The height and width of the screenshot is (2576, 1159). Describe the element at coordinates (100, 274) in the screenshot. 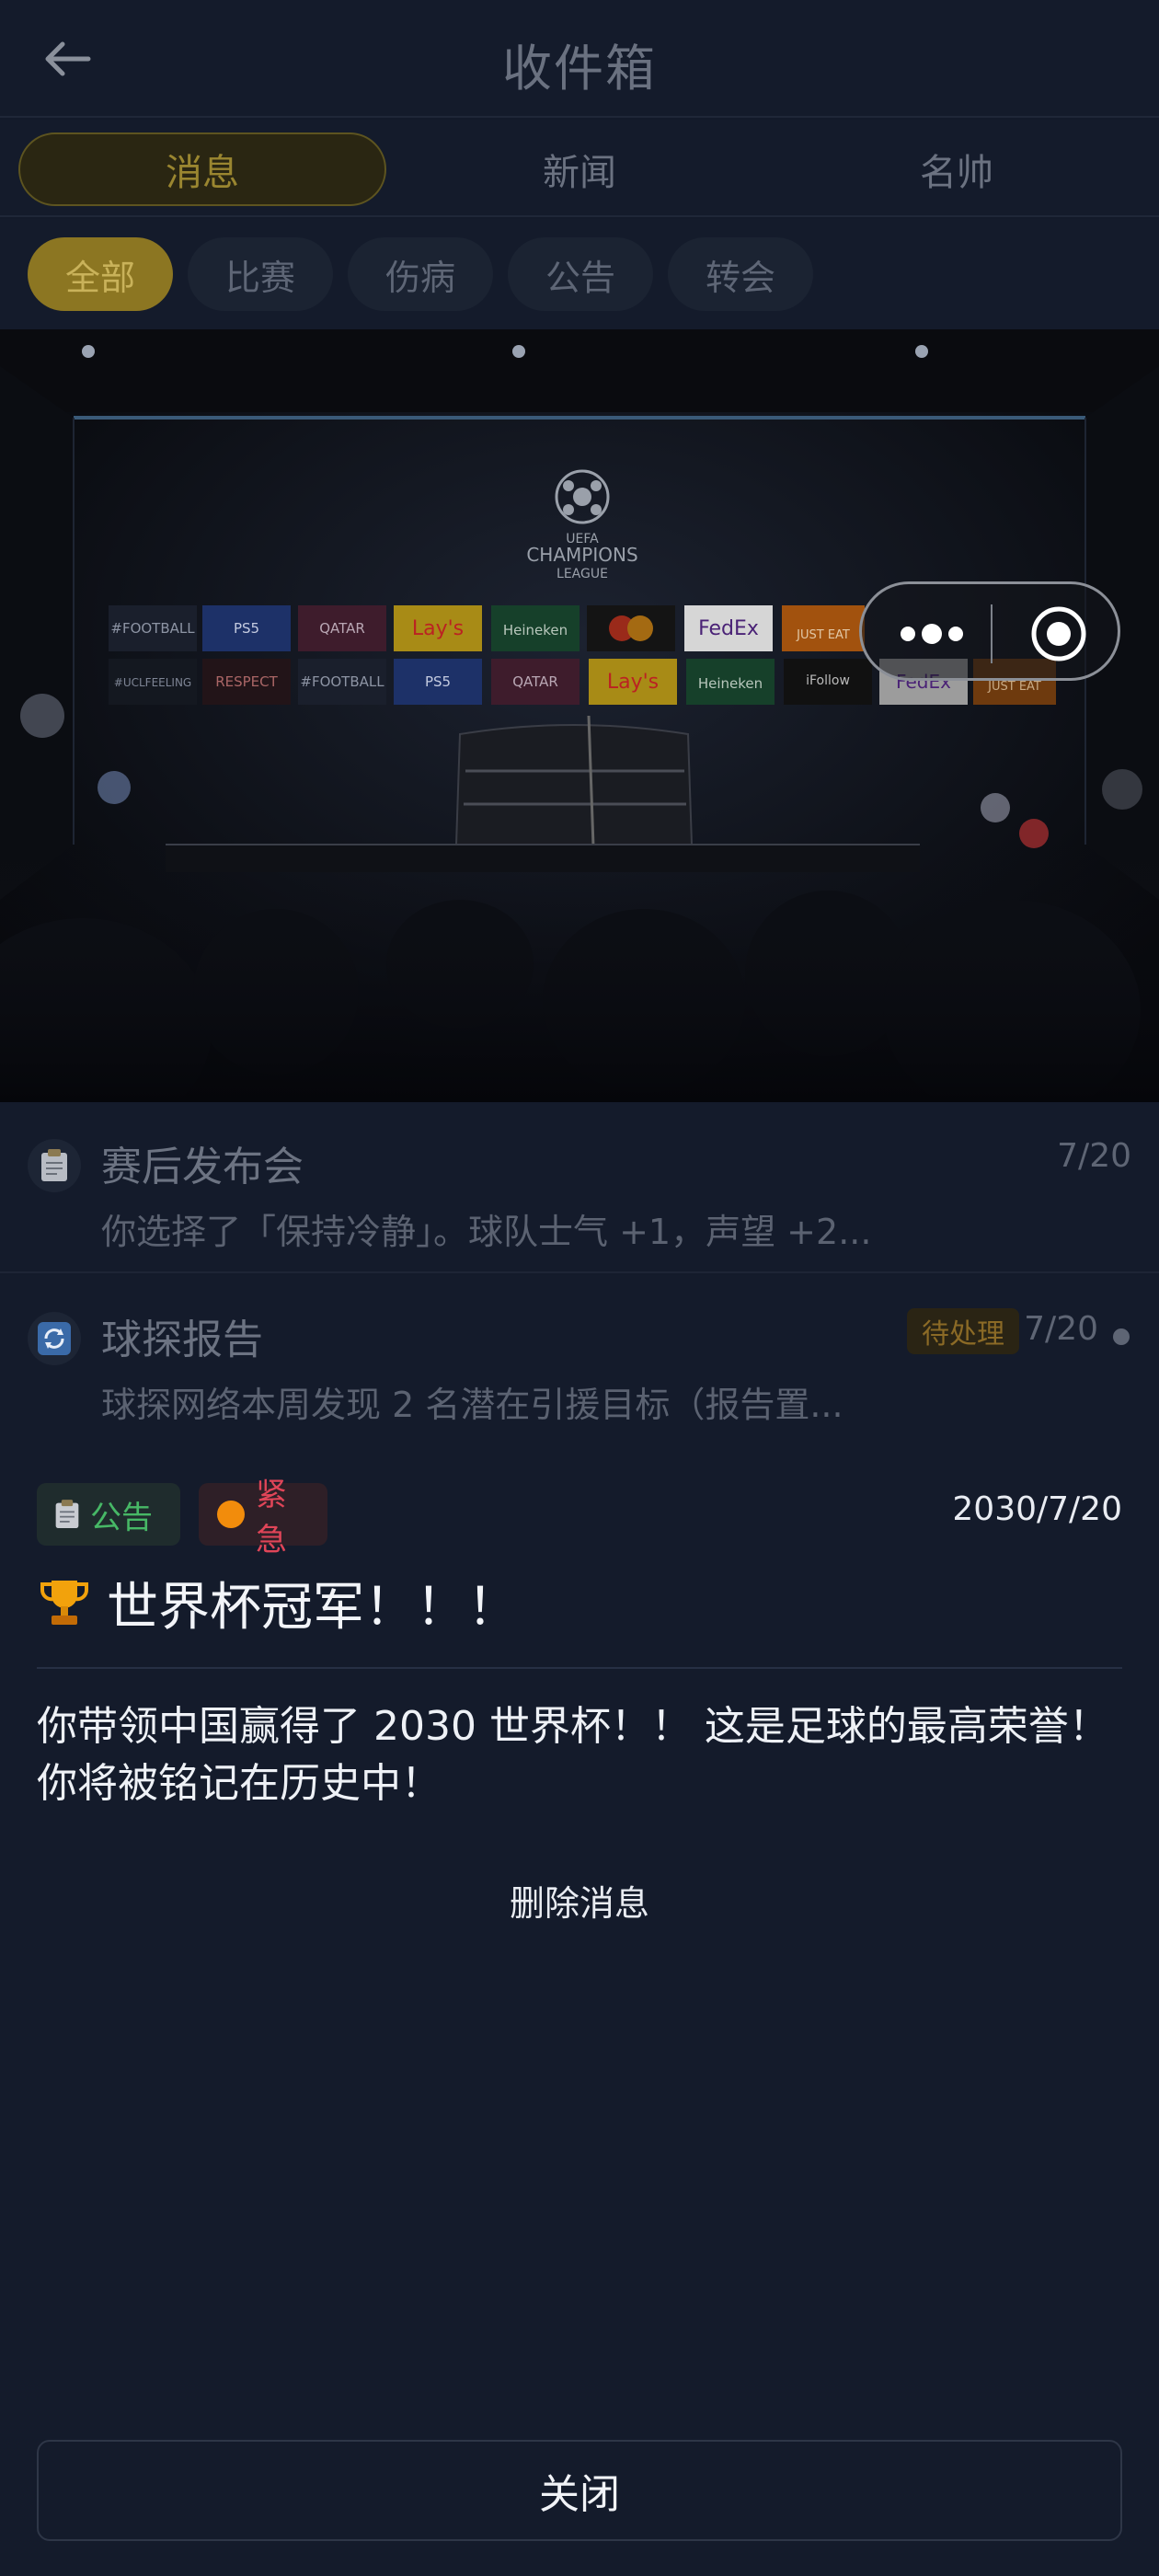

I see `filter-all: 全部` at that location.